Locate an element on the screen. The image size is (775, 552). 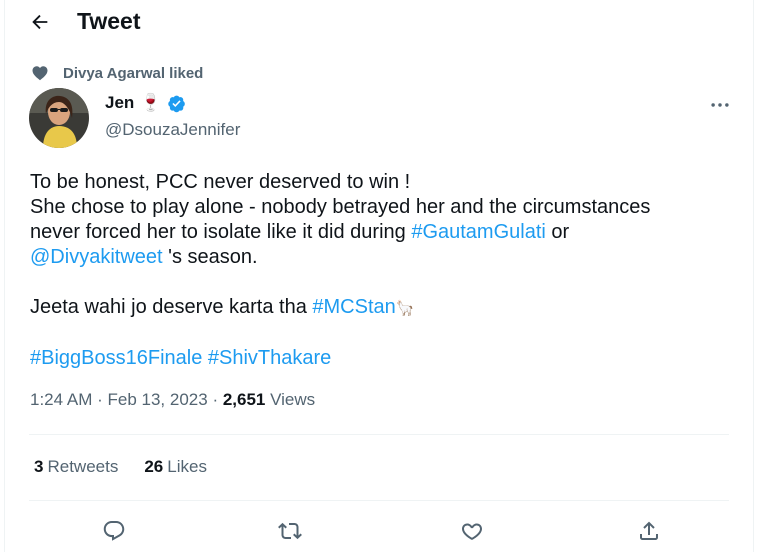
tweet-time: 1:24 AM is located at coordinates (61, 399).